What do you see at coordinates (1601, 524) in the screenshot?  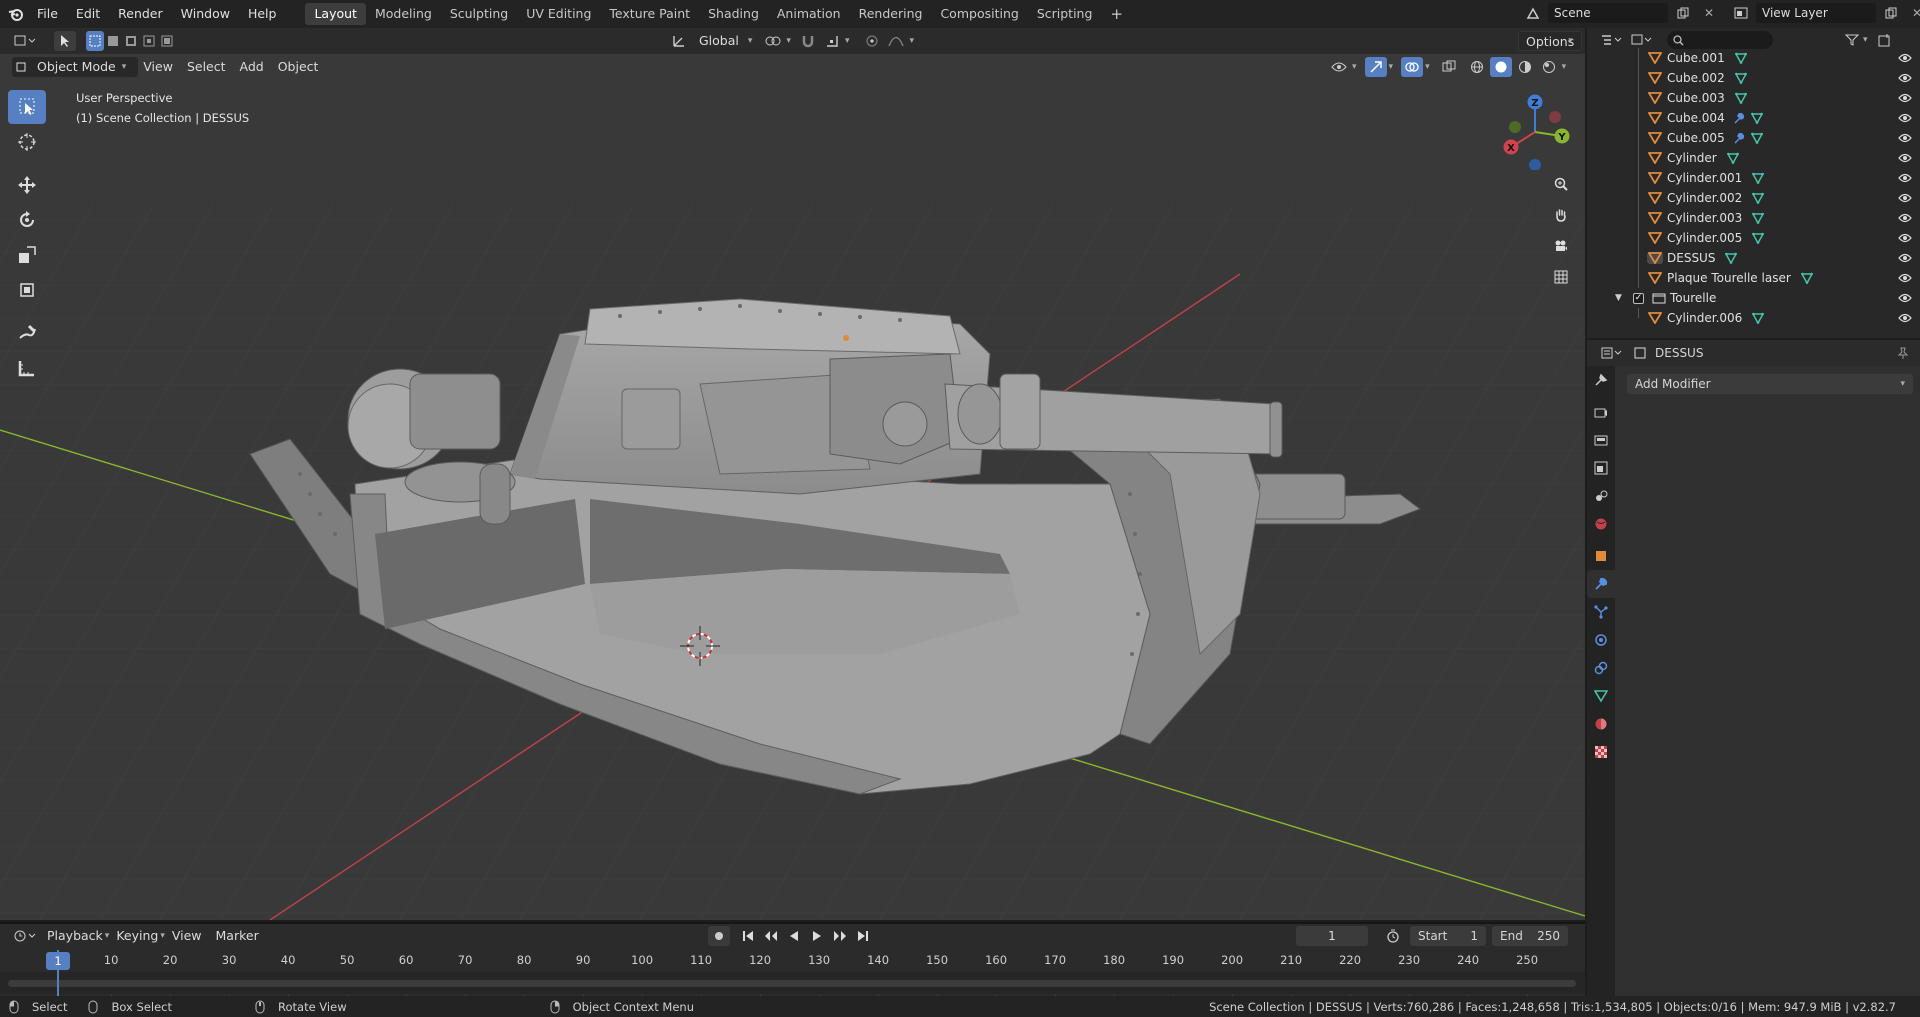 I see `tab-world-icon` at bounding box center [1601, 524].